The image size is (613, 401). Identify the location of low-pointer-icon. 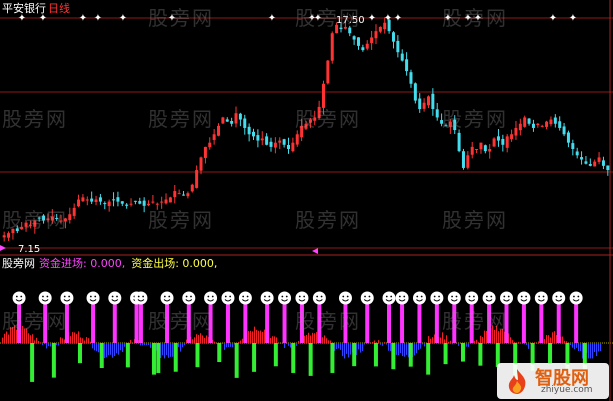
(3, 248).